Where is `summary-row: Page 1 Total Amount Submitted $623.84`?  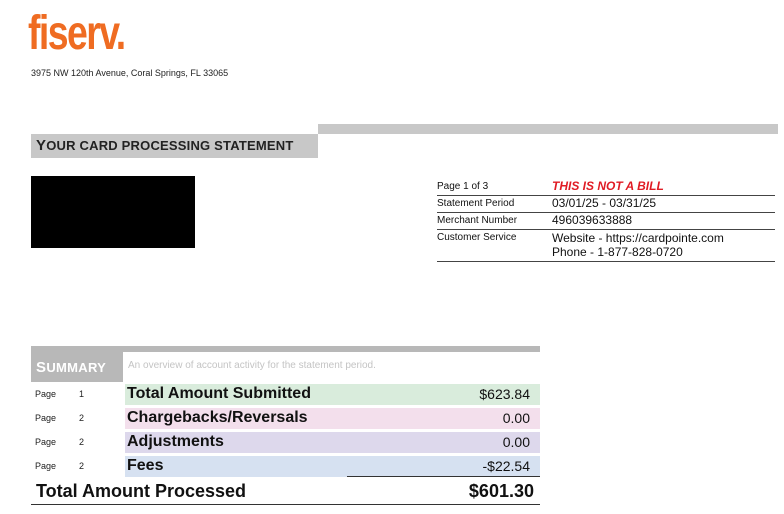 summary-row: Page 1 Total Amount Submitted $623.84 is located at coordinates (285, 394).